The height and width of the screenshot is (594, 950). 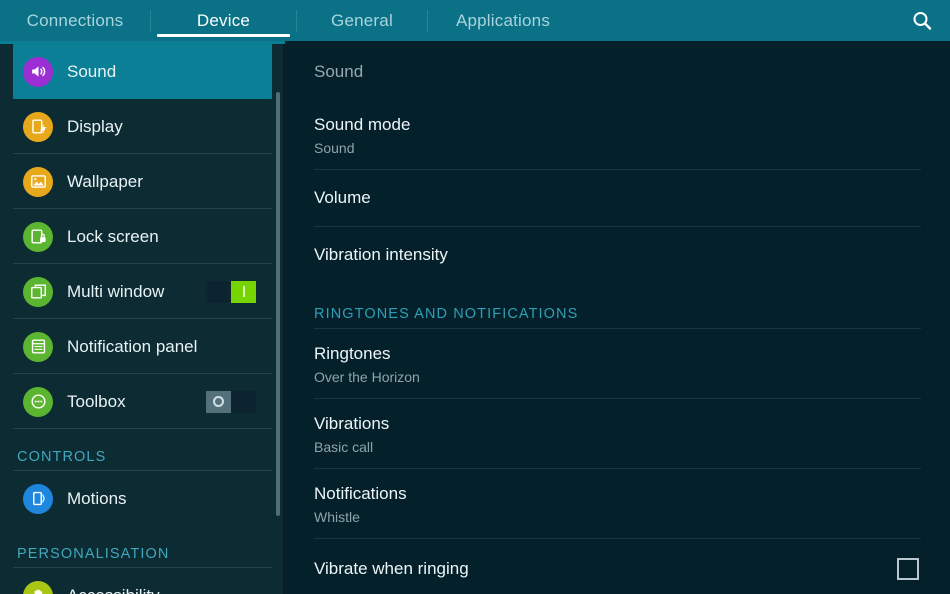 I want to click on tab-device: Device, so click(x=223, y=20).